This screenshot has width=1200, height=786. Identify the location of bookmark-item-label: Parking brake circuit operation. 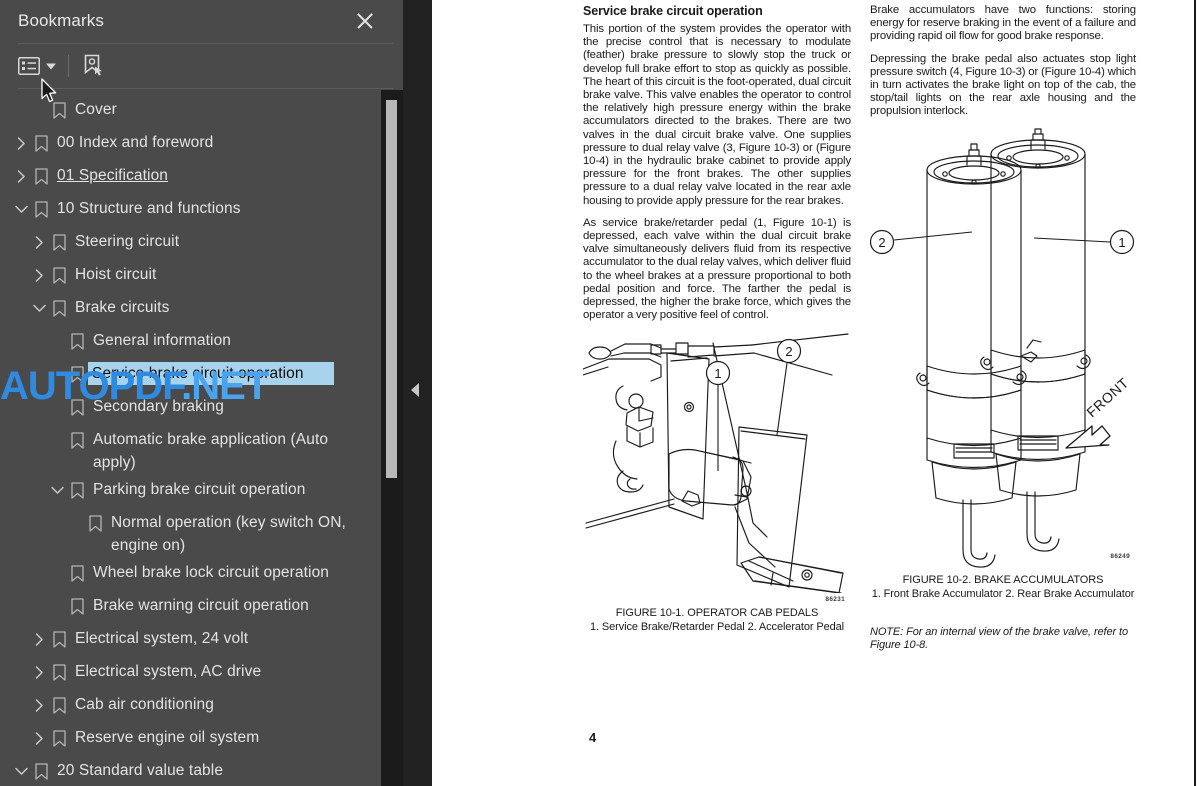
(199, 489).